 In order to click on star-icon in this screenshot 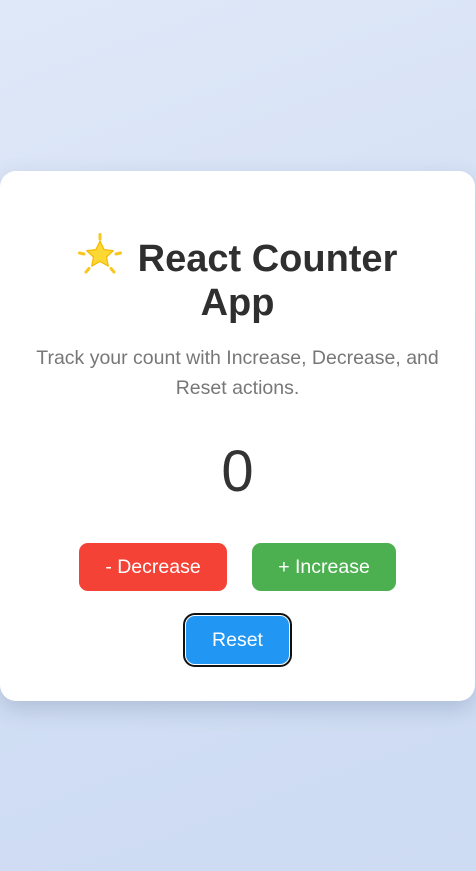, I will do `click(99, 255)`.